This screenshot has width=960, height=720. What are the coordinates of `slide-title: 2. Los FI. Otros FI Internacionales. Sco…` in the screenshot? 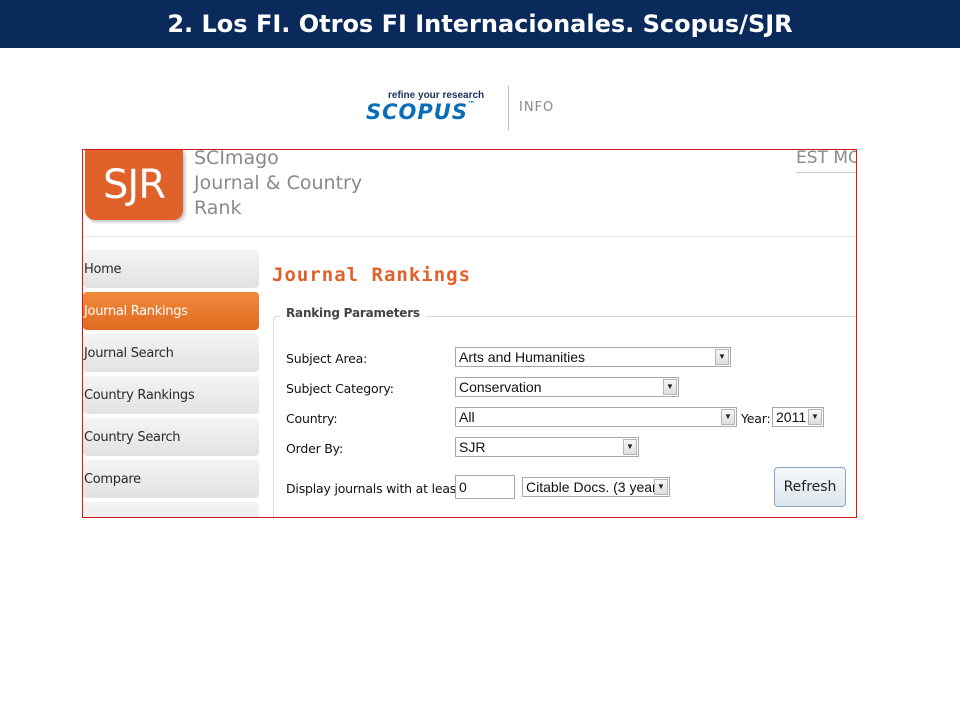 It's located at (480, 24).